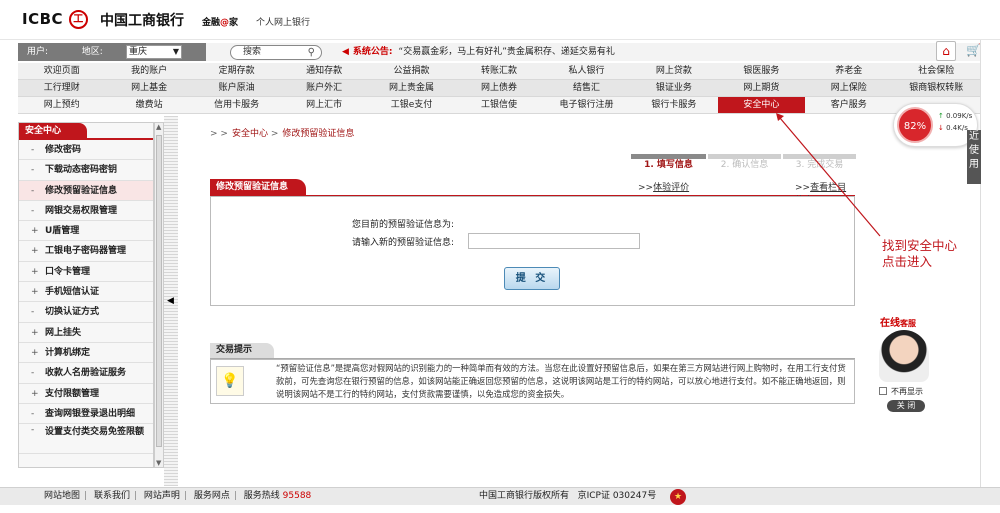 Image resolution: width=1000 pixels, height=513 pixels. I want to click on region-select: 重庆 ▼, so click(154, 52).